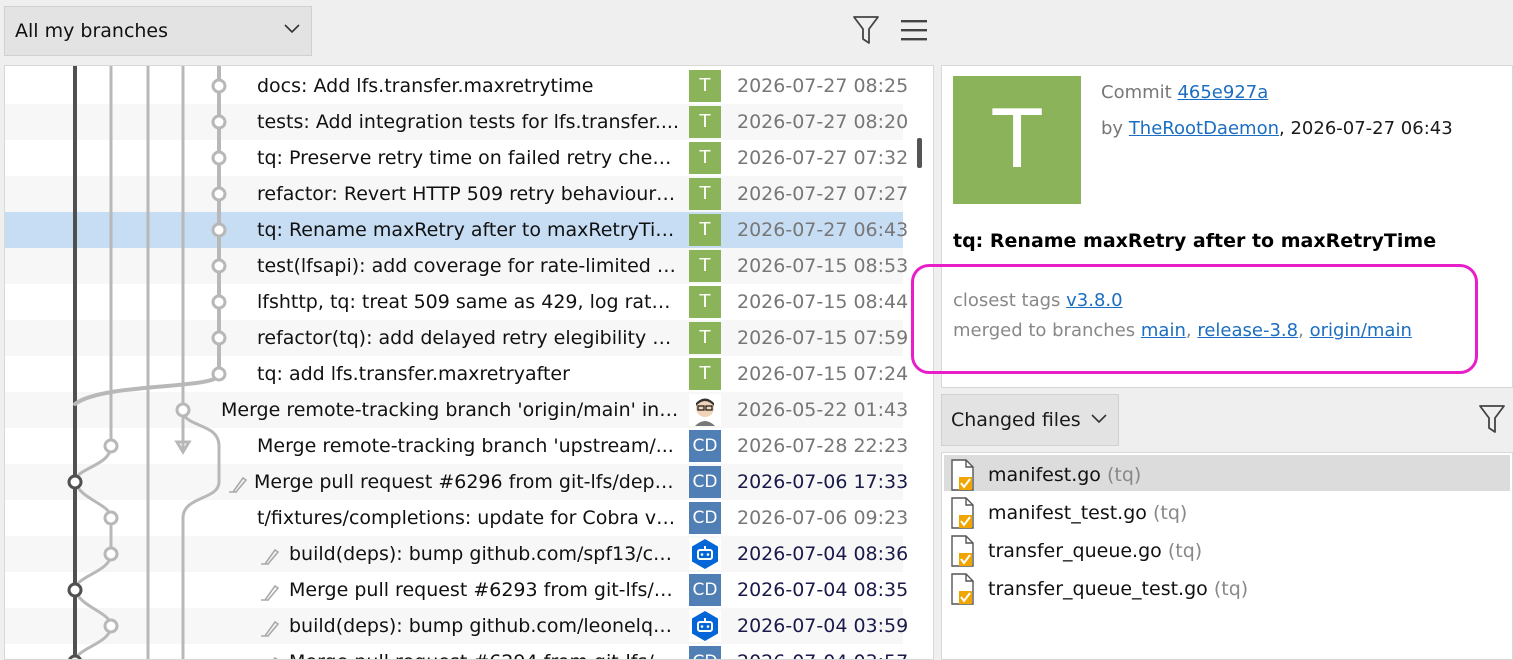 Image resolution: width=1513 pixels, height=660 pixels. I want to click on person-face-icon, so click(705, 412).